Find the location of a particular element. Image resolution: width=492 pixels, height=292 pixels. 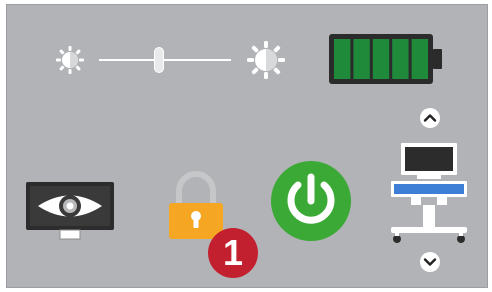

ultrasound-cart-icon is located at coordinates (429, 193).